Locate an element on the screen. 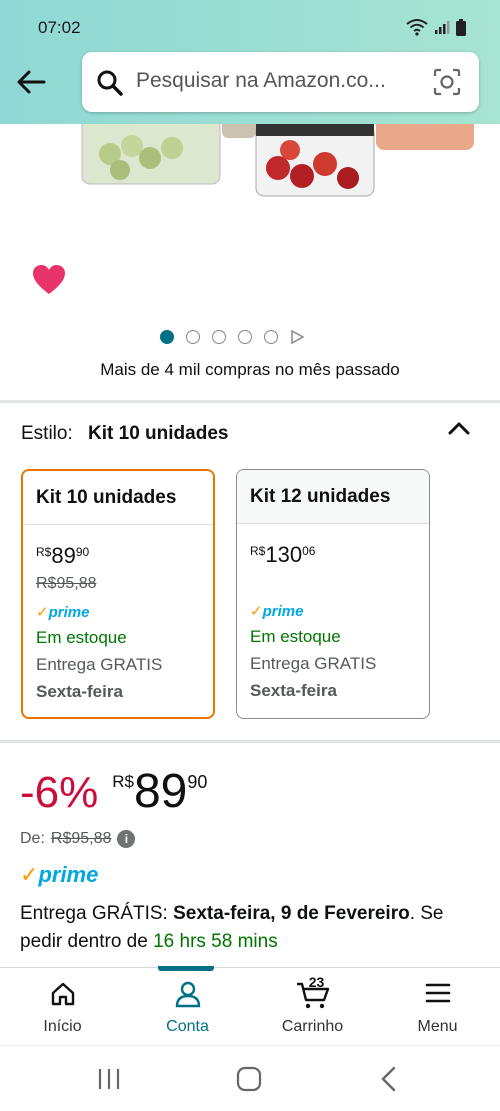 This screenshot has height=1111, width=500. price-integer: 89 is located at coordinates (160, 791).